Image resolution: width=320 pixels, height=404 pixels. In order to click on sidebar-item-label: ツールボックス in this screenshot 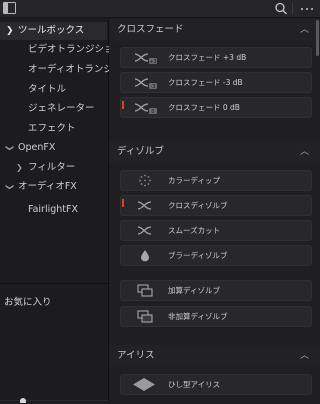, I will do `click(51, 30)`.